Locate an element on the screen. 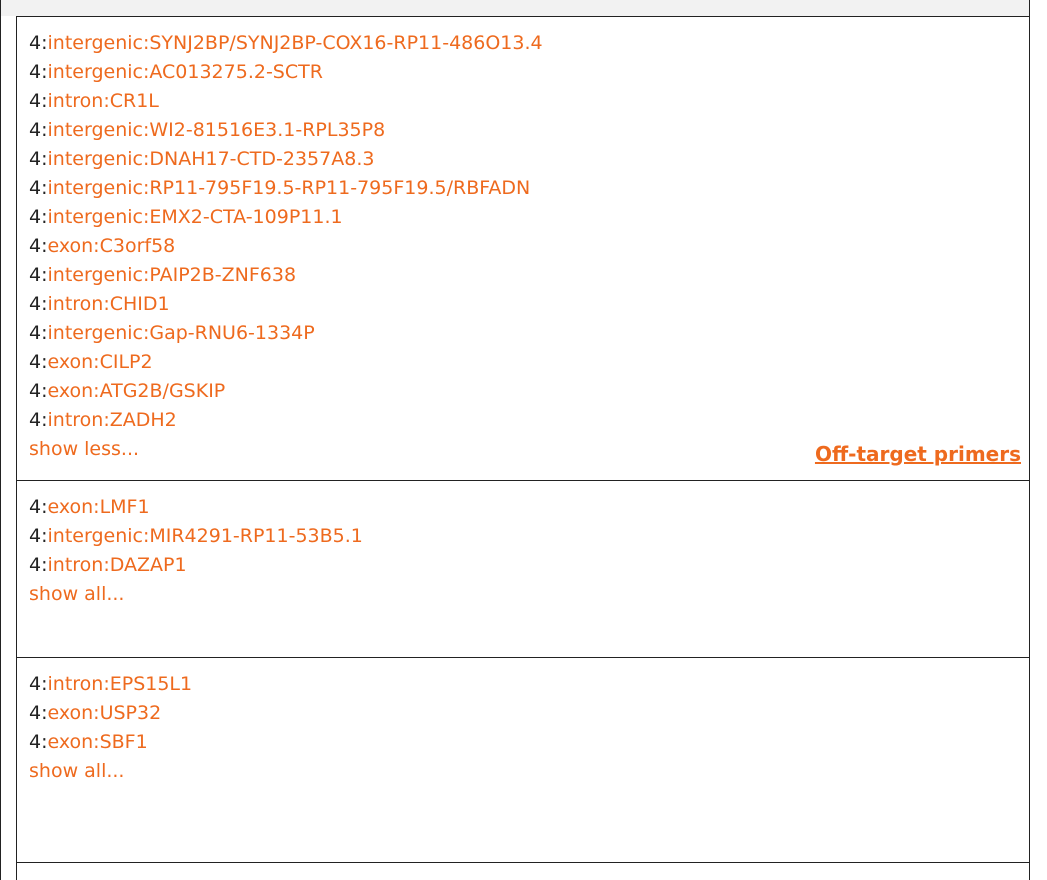 This screenshot has height=880, width=1047. item-label: intron:ZADH2 is located at coordinates (112, 420).